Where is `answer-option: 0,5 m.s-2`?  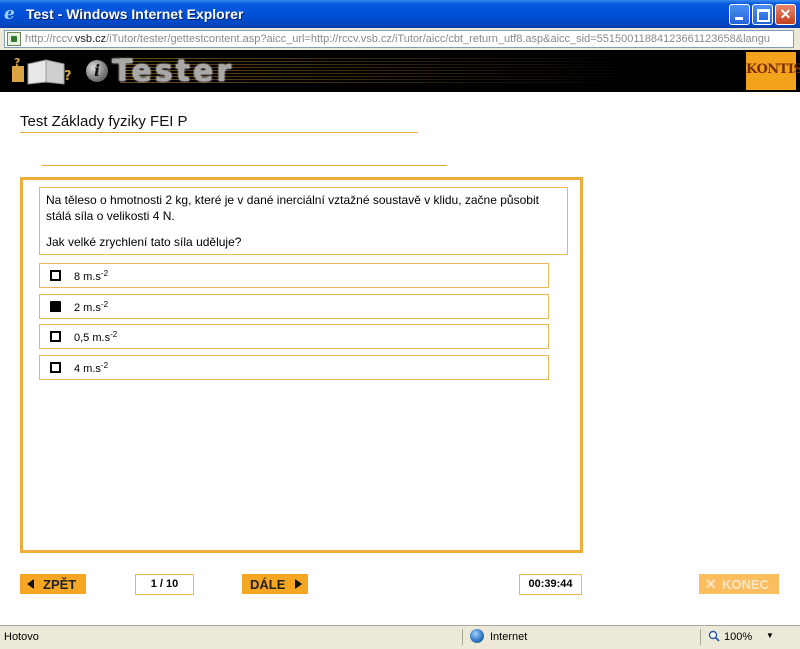 answer-option: 0,5 m.s-2 is located at coordinates (294, 336).